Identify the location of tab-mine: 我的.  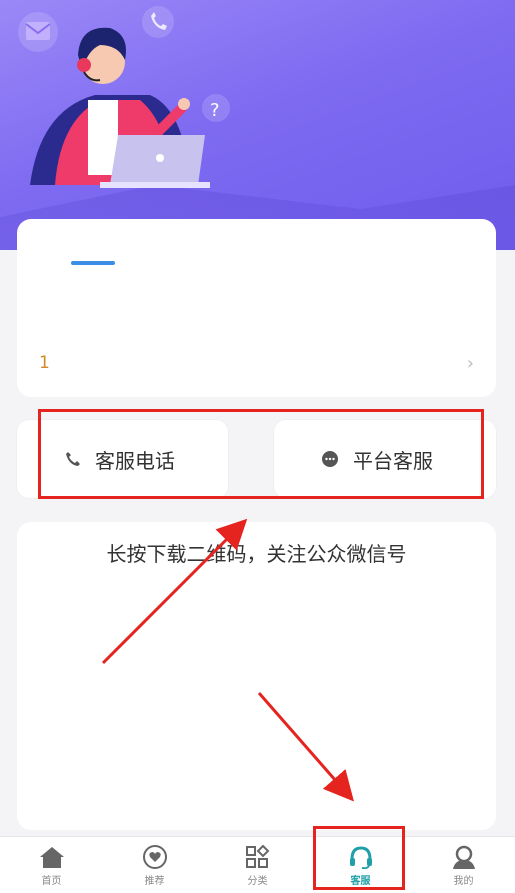
(463, 865).